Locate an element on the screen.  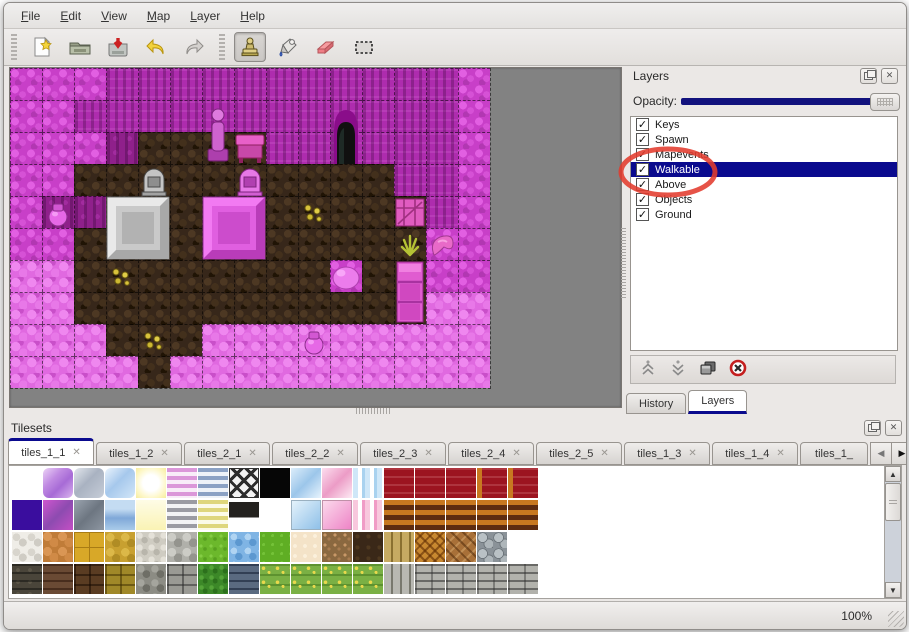
close-panel-button: ✕ is located at coordinates (889, 75).